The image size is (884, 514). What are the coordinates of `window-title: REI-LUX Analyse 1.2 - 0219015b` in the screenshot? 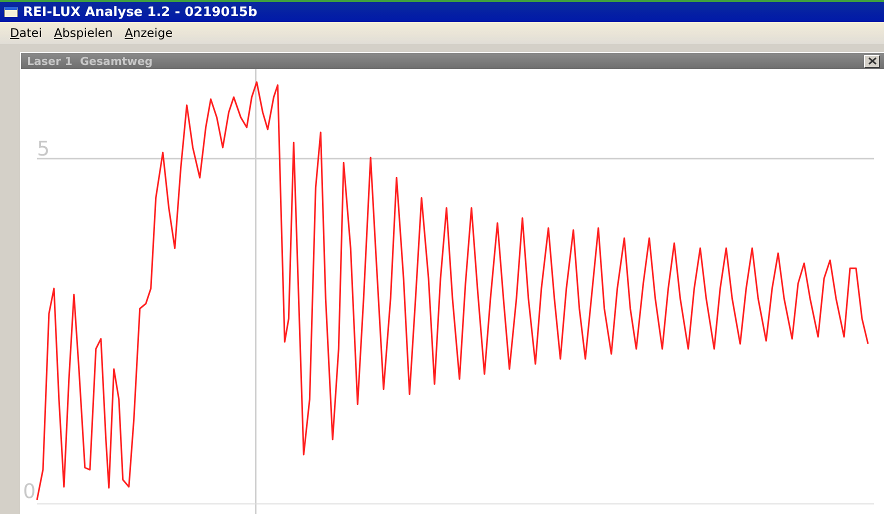 It's located at (140, 12).